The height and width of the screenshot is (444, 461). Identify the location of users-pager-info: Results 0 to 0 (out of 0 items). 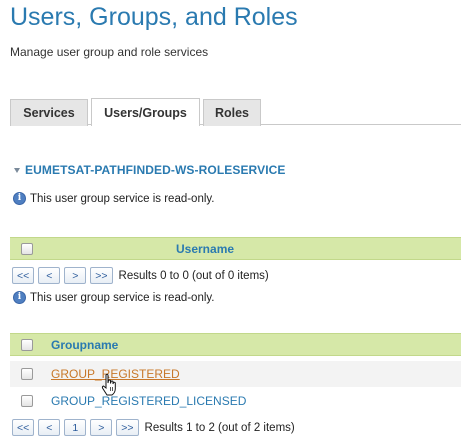
(193, 275).